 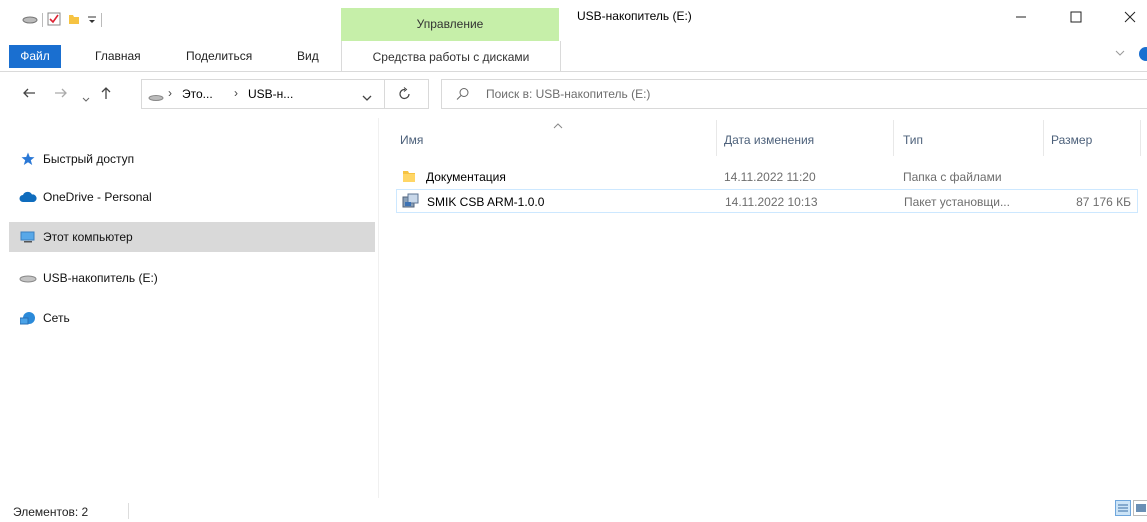 I want to click on tab-view: Вид, so click(x=308, y=56).